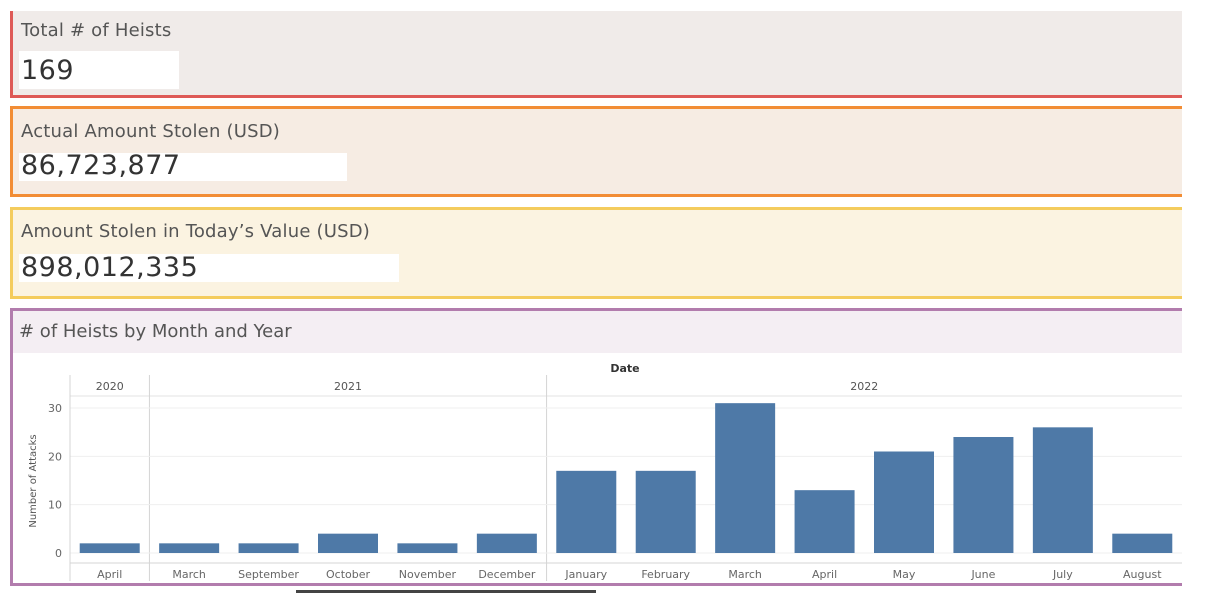  What do you see at coordinates (110, 386) in the screenshot?
I see `year-label-2020: 2020` at bounding box center [110, 386].